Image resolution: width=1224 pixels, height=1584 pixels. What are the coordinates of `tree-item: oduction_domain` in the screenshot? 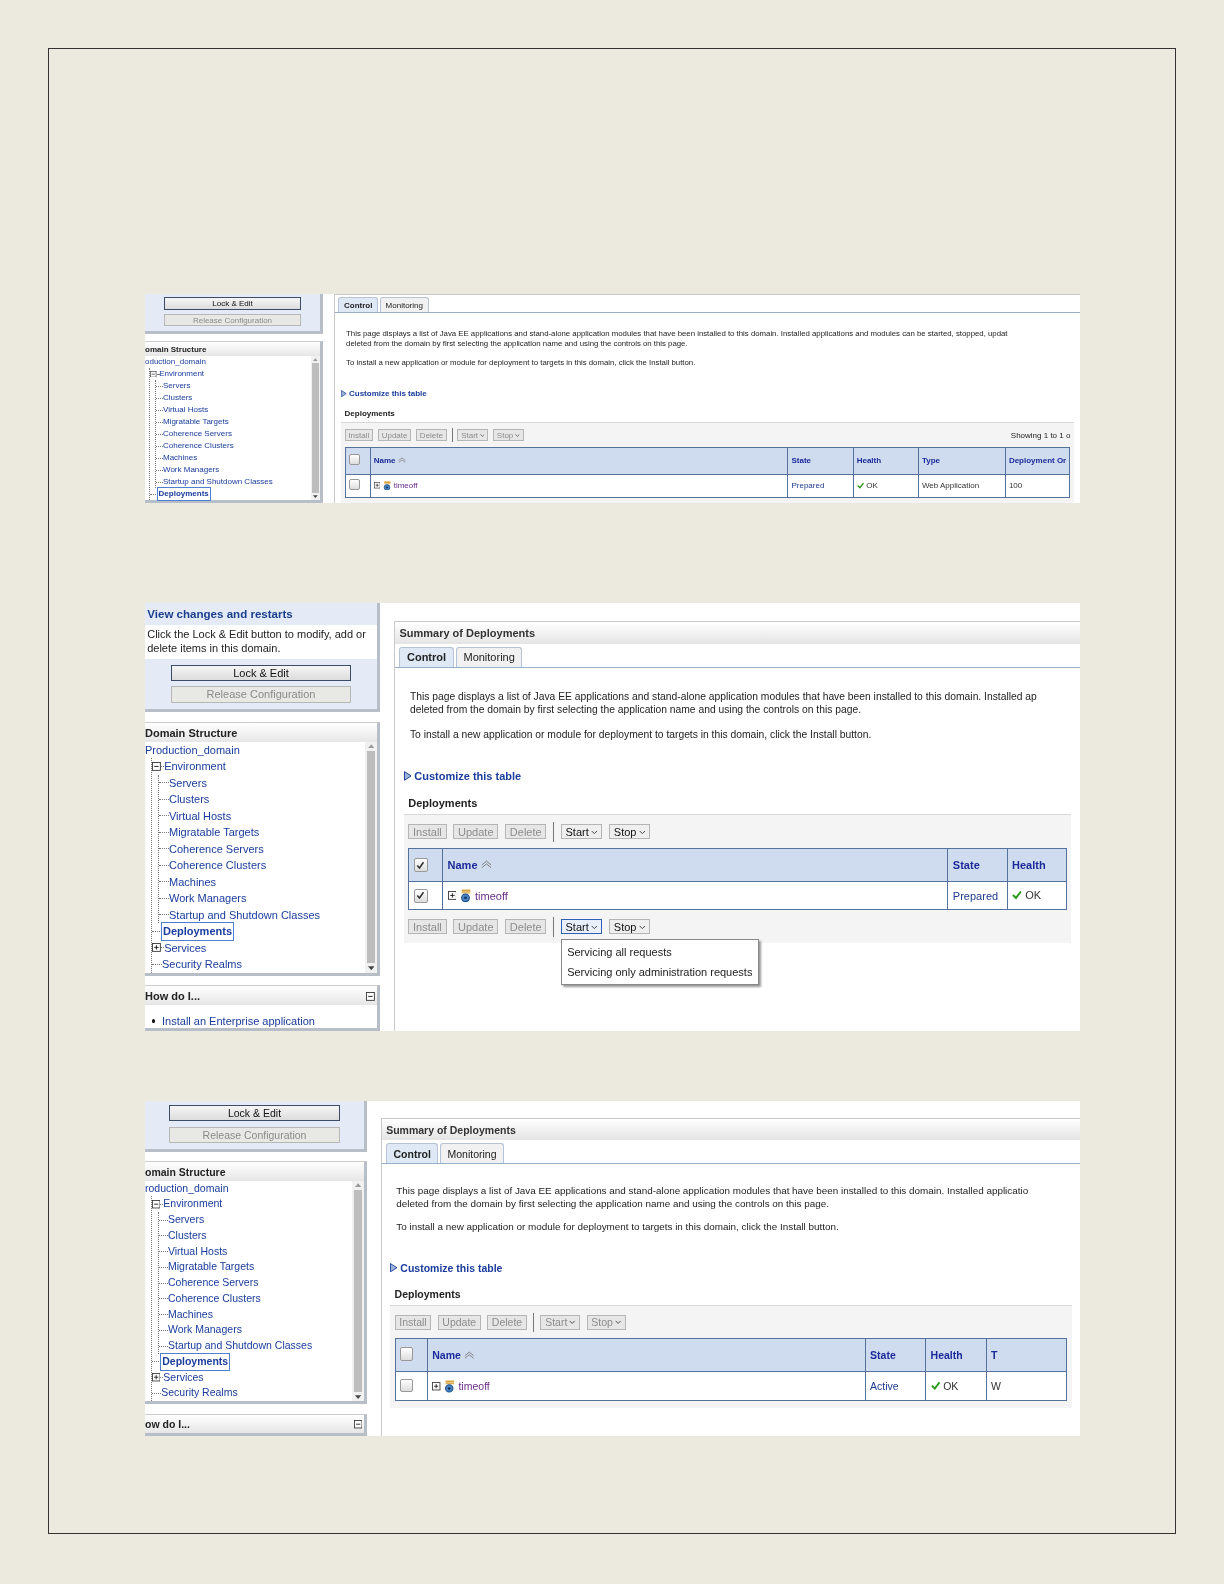 It's located at (175, 362).